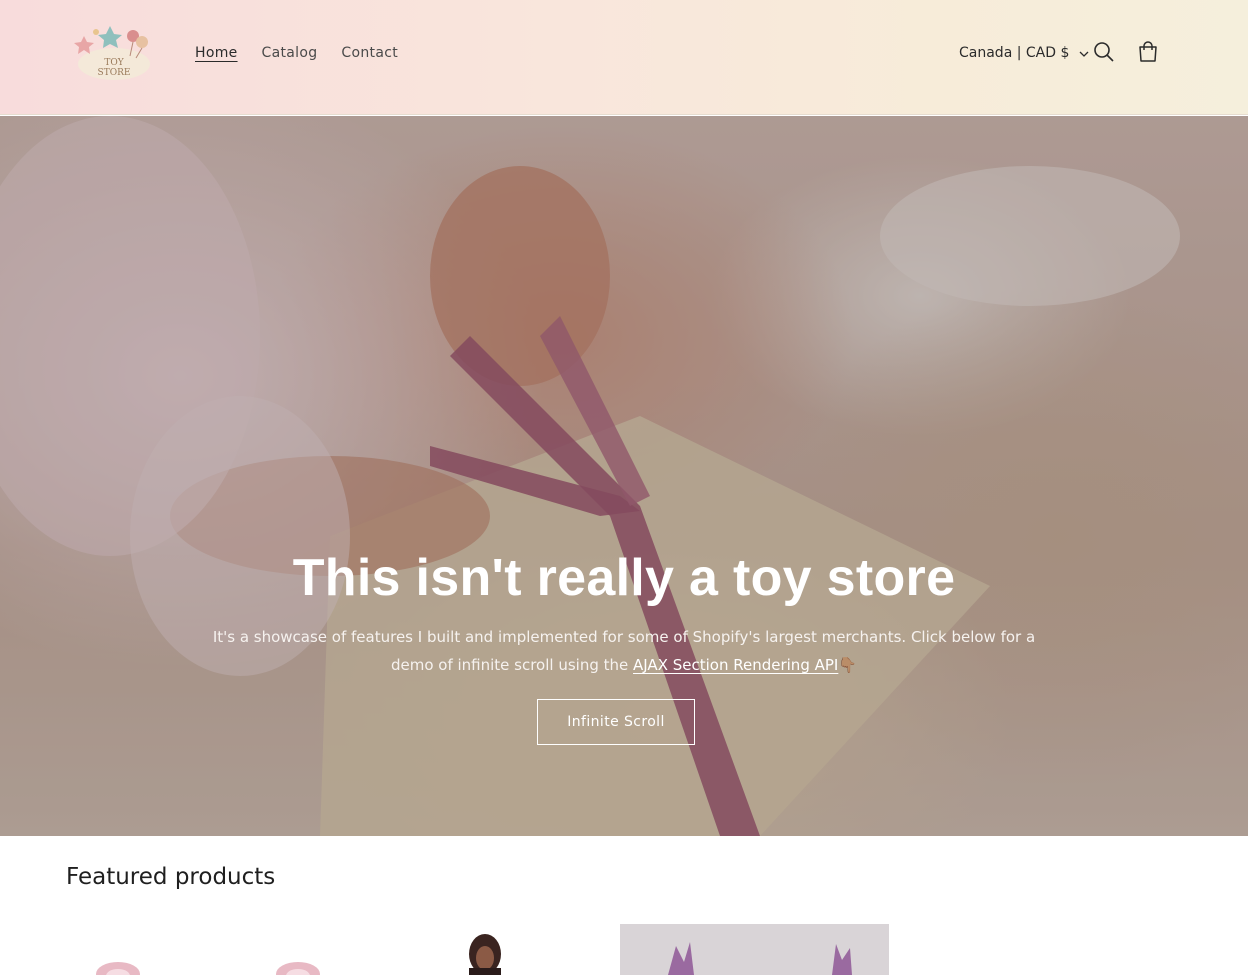 This screenshot has height=975, width=1248. Describe the element at coordinates (848, 665) in the screenshot. I see `pointing-down-emoji: 👇🏽` at that location.